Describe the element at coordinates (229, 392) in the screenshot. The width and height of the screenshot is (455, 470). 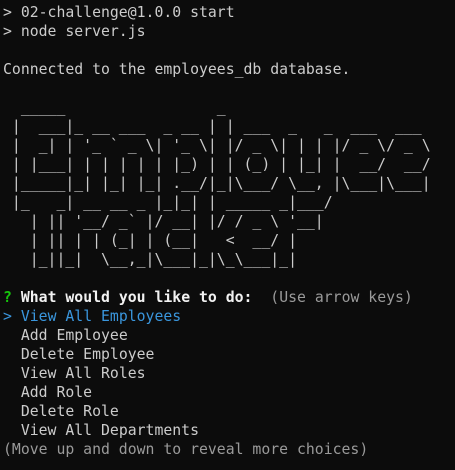
I see `menu-choice: Add Role` at that location.